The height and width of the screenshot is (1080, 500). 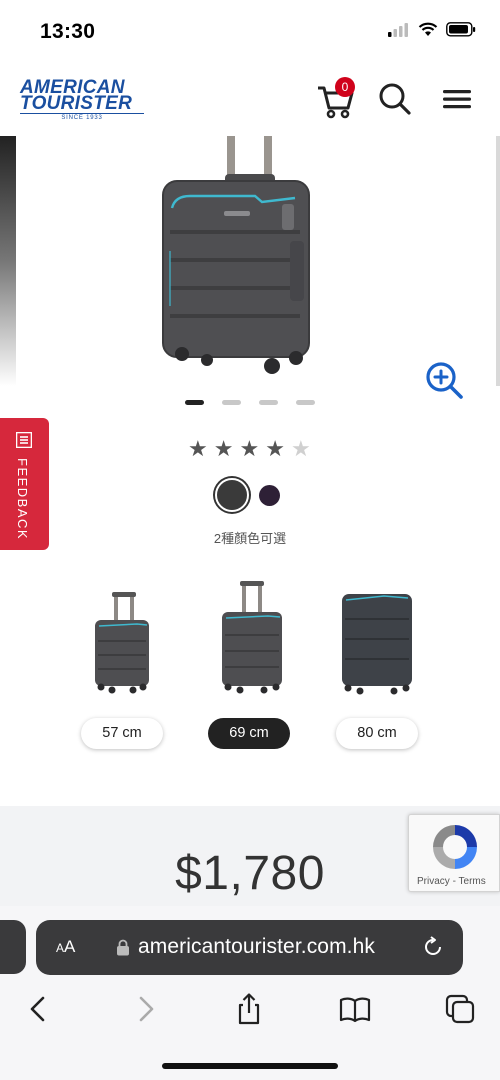 What do you see at coordinates (70, 946) in the screenshot?
I see `aa-large: A` at bounding box center [70, 946].